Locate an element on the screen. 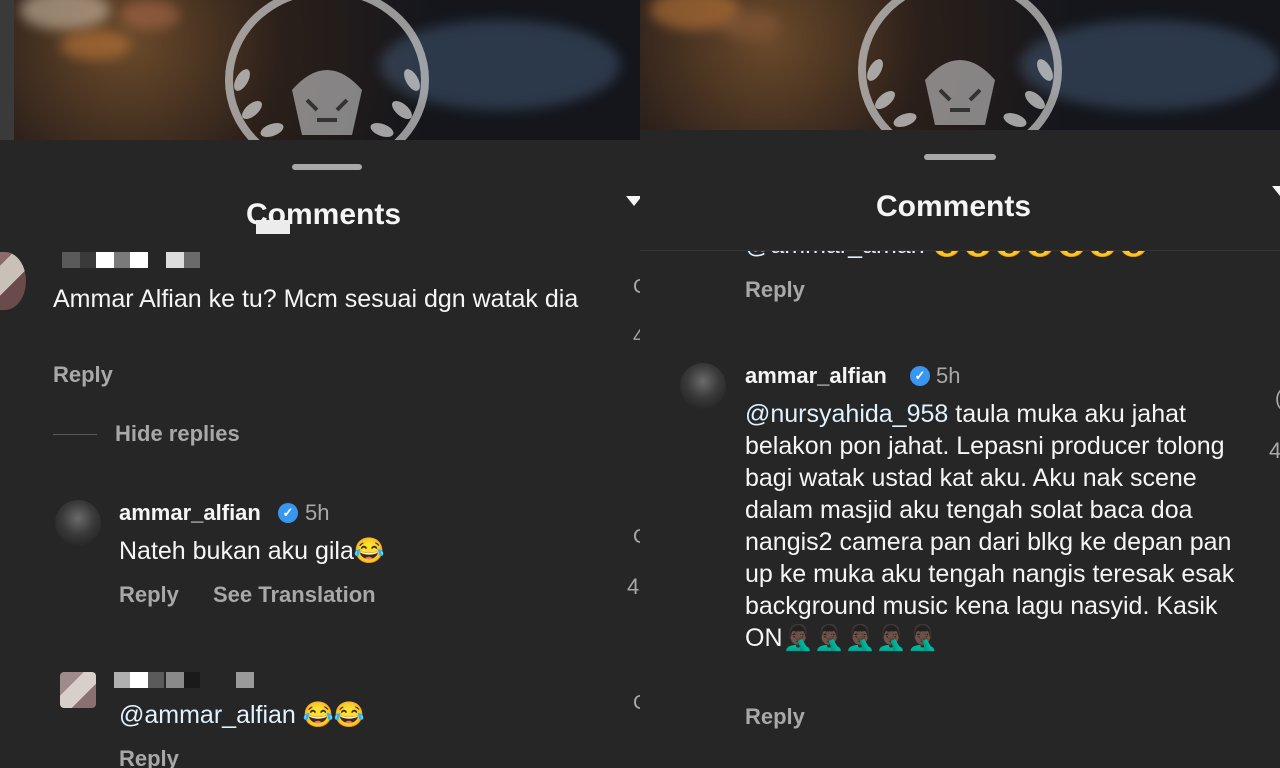 Image resolution: width=1280 pixels, height=768 pixels. comment-text: @ammar_alfian 😂😂 is located at coordinates (242, 715).